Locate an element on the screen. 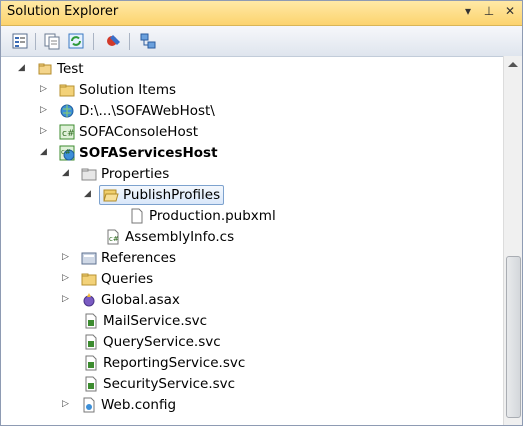 The width and height of the screenshot is (527, 429). tree-node-webconfig: ▷ Web.config is located at coordinates (118, 404).